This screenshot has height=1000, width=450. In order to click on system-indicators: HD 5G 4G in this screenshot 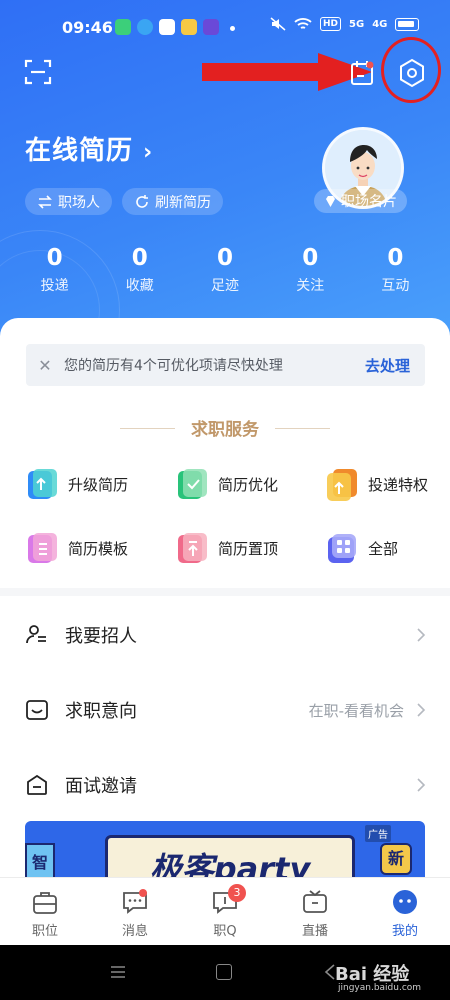, I will do `click(345, 24)`.